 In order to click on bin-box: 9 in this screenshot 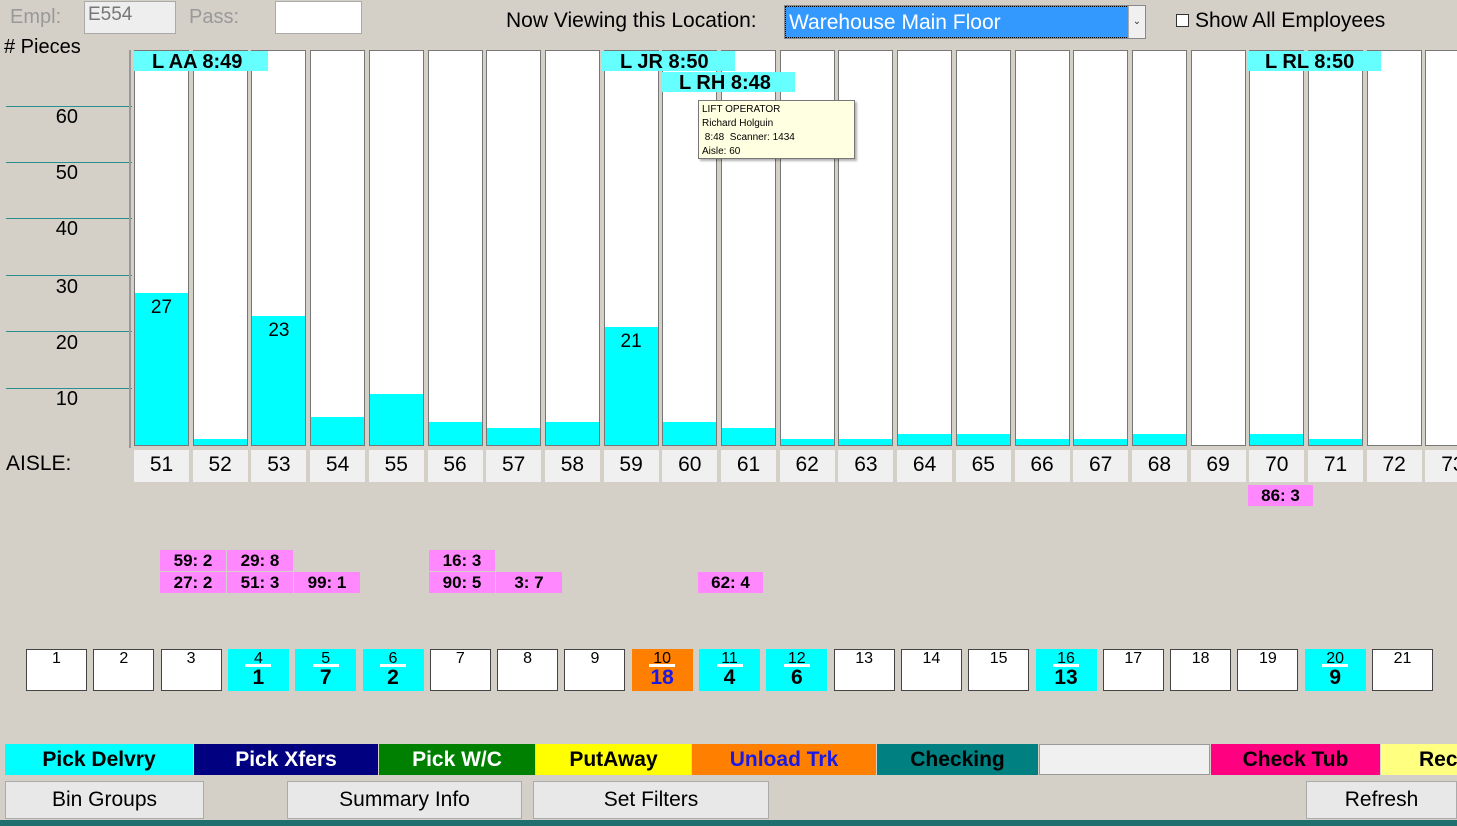, I will do `click(595, 670)`.